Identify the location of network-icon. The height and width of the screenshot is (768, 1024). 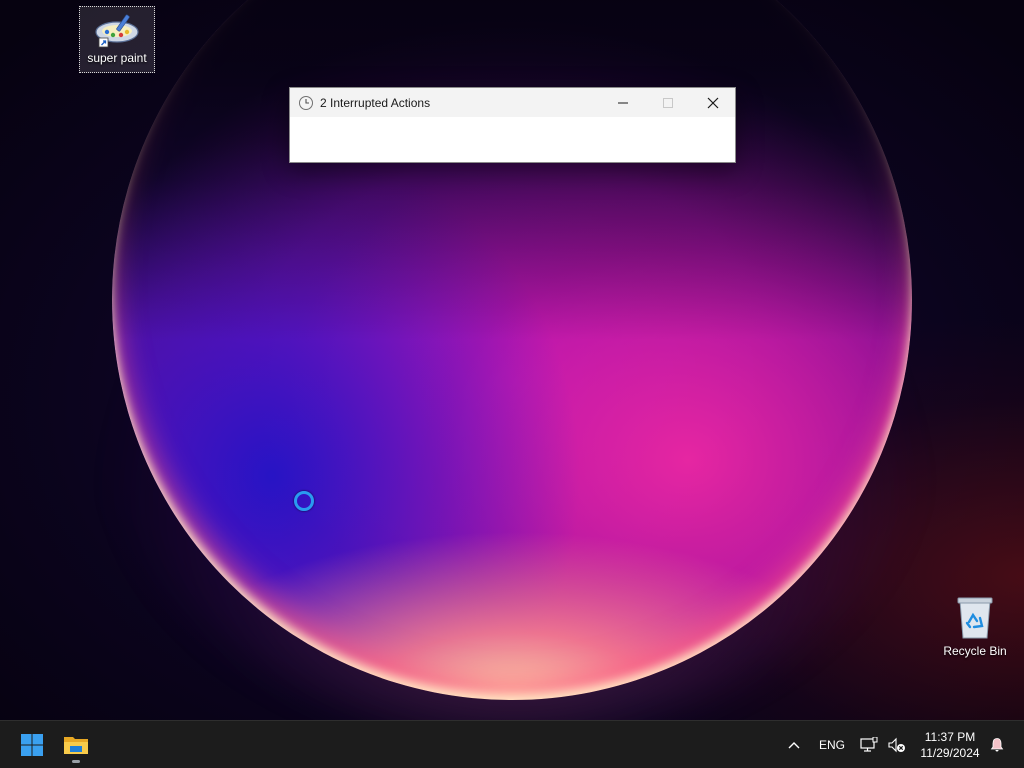
(869, 744).